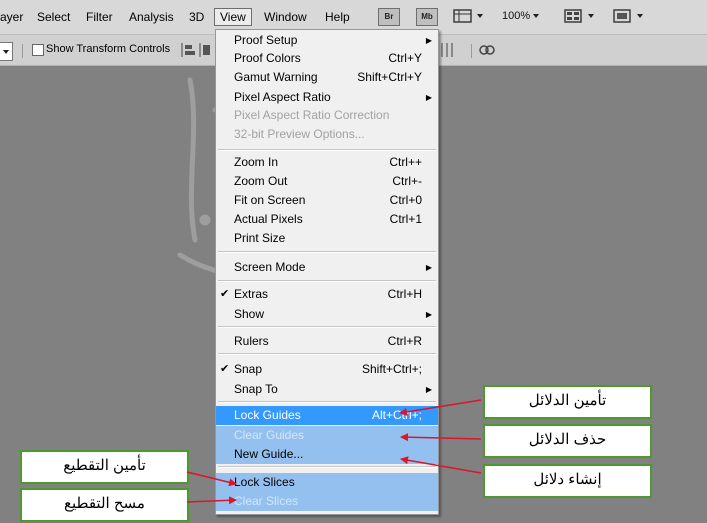  Describe the element at coordinates (327, 97) in the screenshot. I see `menu-pixel-aspect-ratio: Pixel Aspect Ratio ▶` at that location.